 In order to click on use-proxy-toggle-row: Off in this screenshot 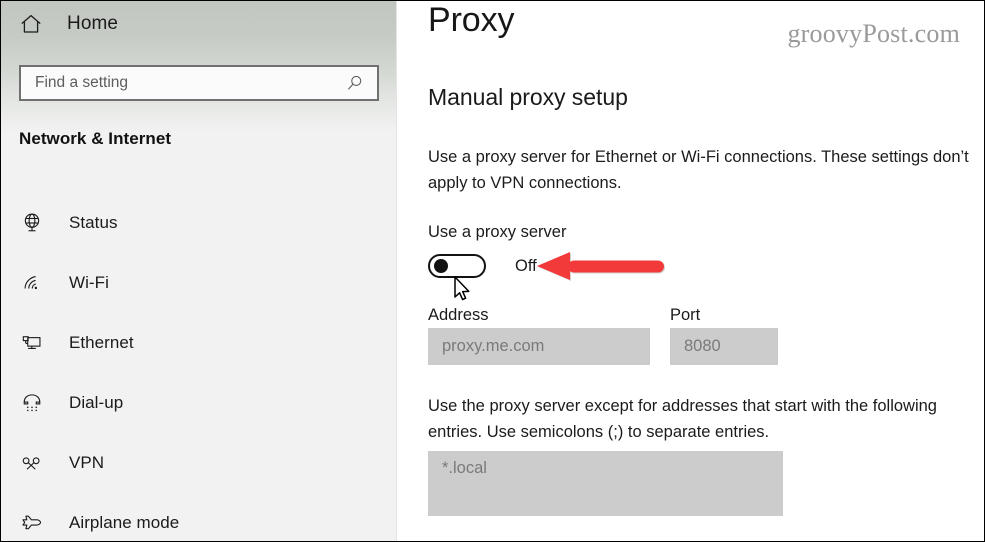, I will do `click(482, 266)`.